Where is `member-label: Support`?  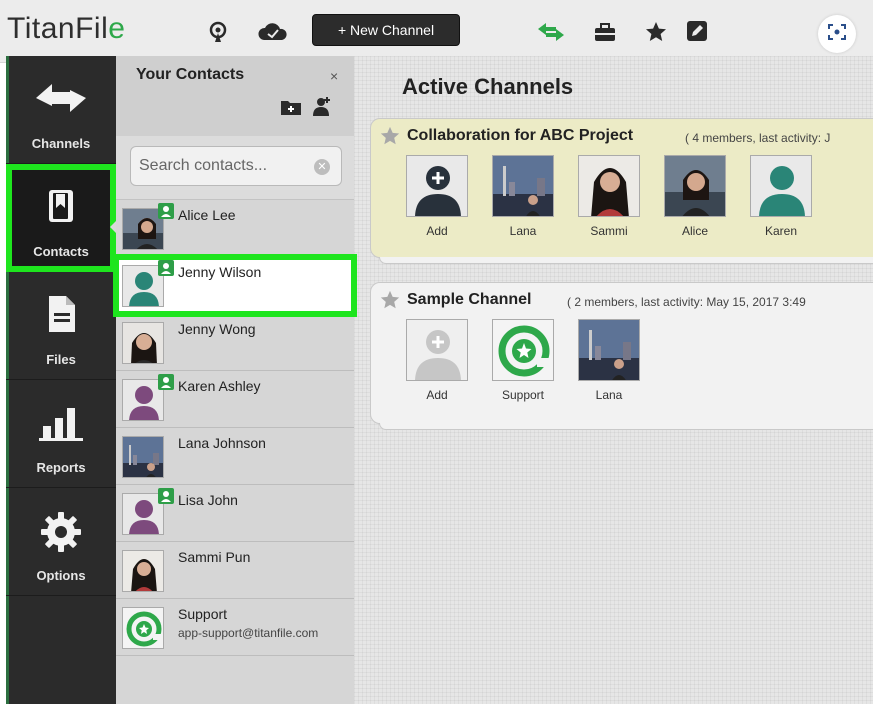 member-label: Support is located at coordinates (523, 395).